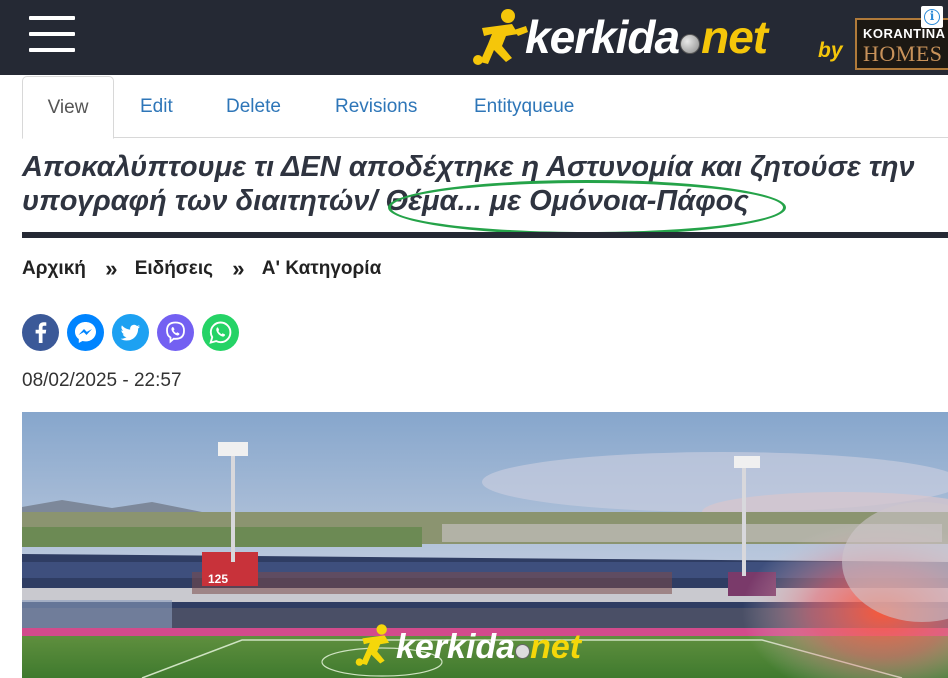 This screenshot has height=678, width=948. I want to click on info-icon: i, so click(932, 17).